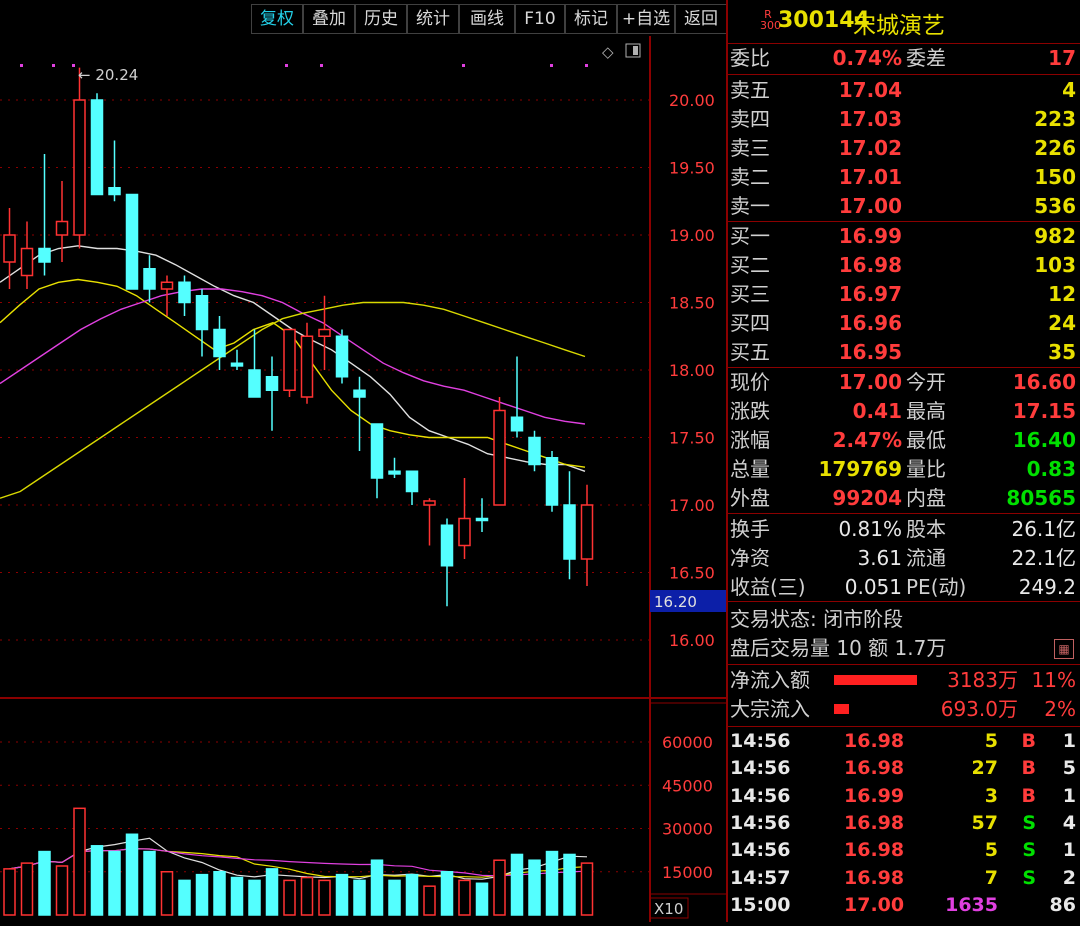 The width and height of the screenshot is (1080, 926). What do you see at coordinates (1064, 649) in the screenshot?
I see `table-icon: ▦` at bounding box center [1064, 649].